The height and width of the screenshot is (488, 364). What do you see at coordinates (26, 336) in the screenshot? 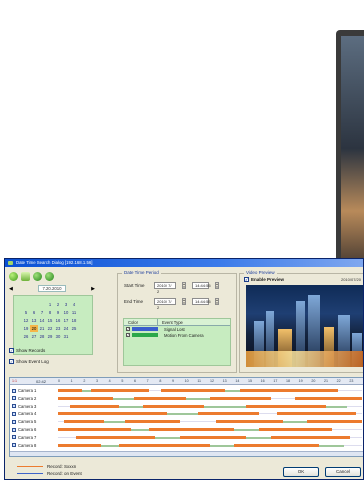
I see `calendar-day: 26` at bounding box center [26, 336].